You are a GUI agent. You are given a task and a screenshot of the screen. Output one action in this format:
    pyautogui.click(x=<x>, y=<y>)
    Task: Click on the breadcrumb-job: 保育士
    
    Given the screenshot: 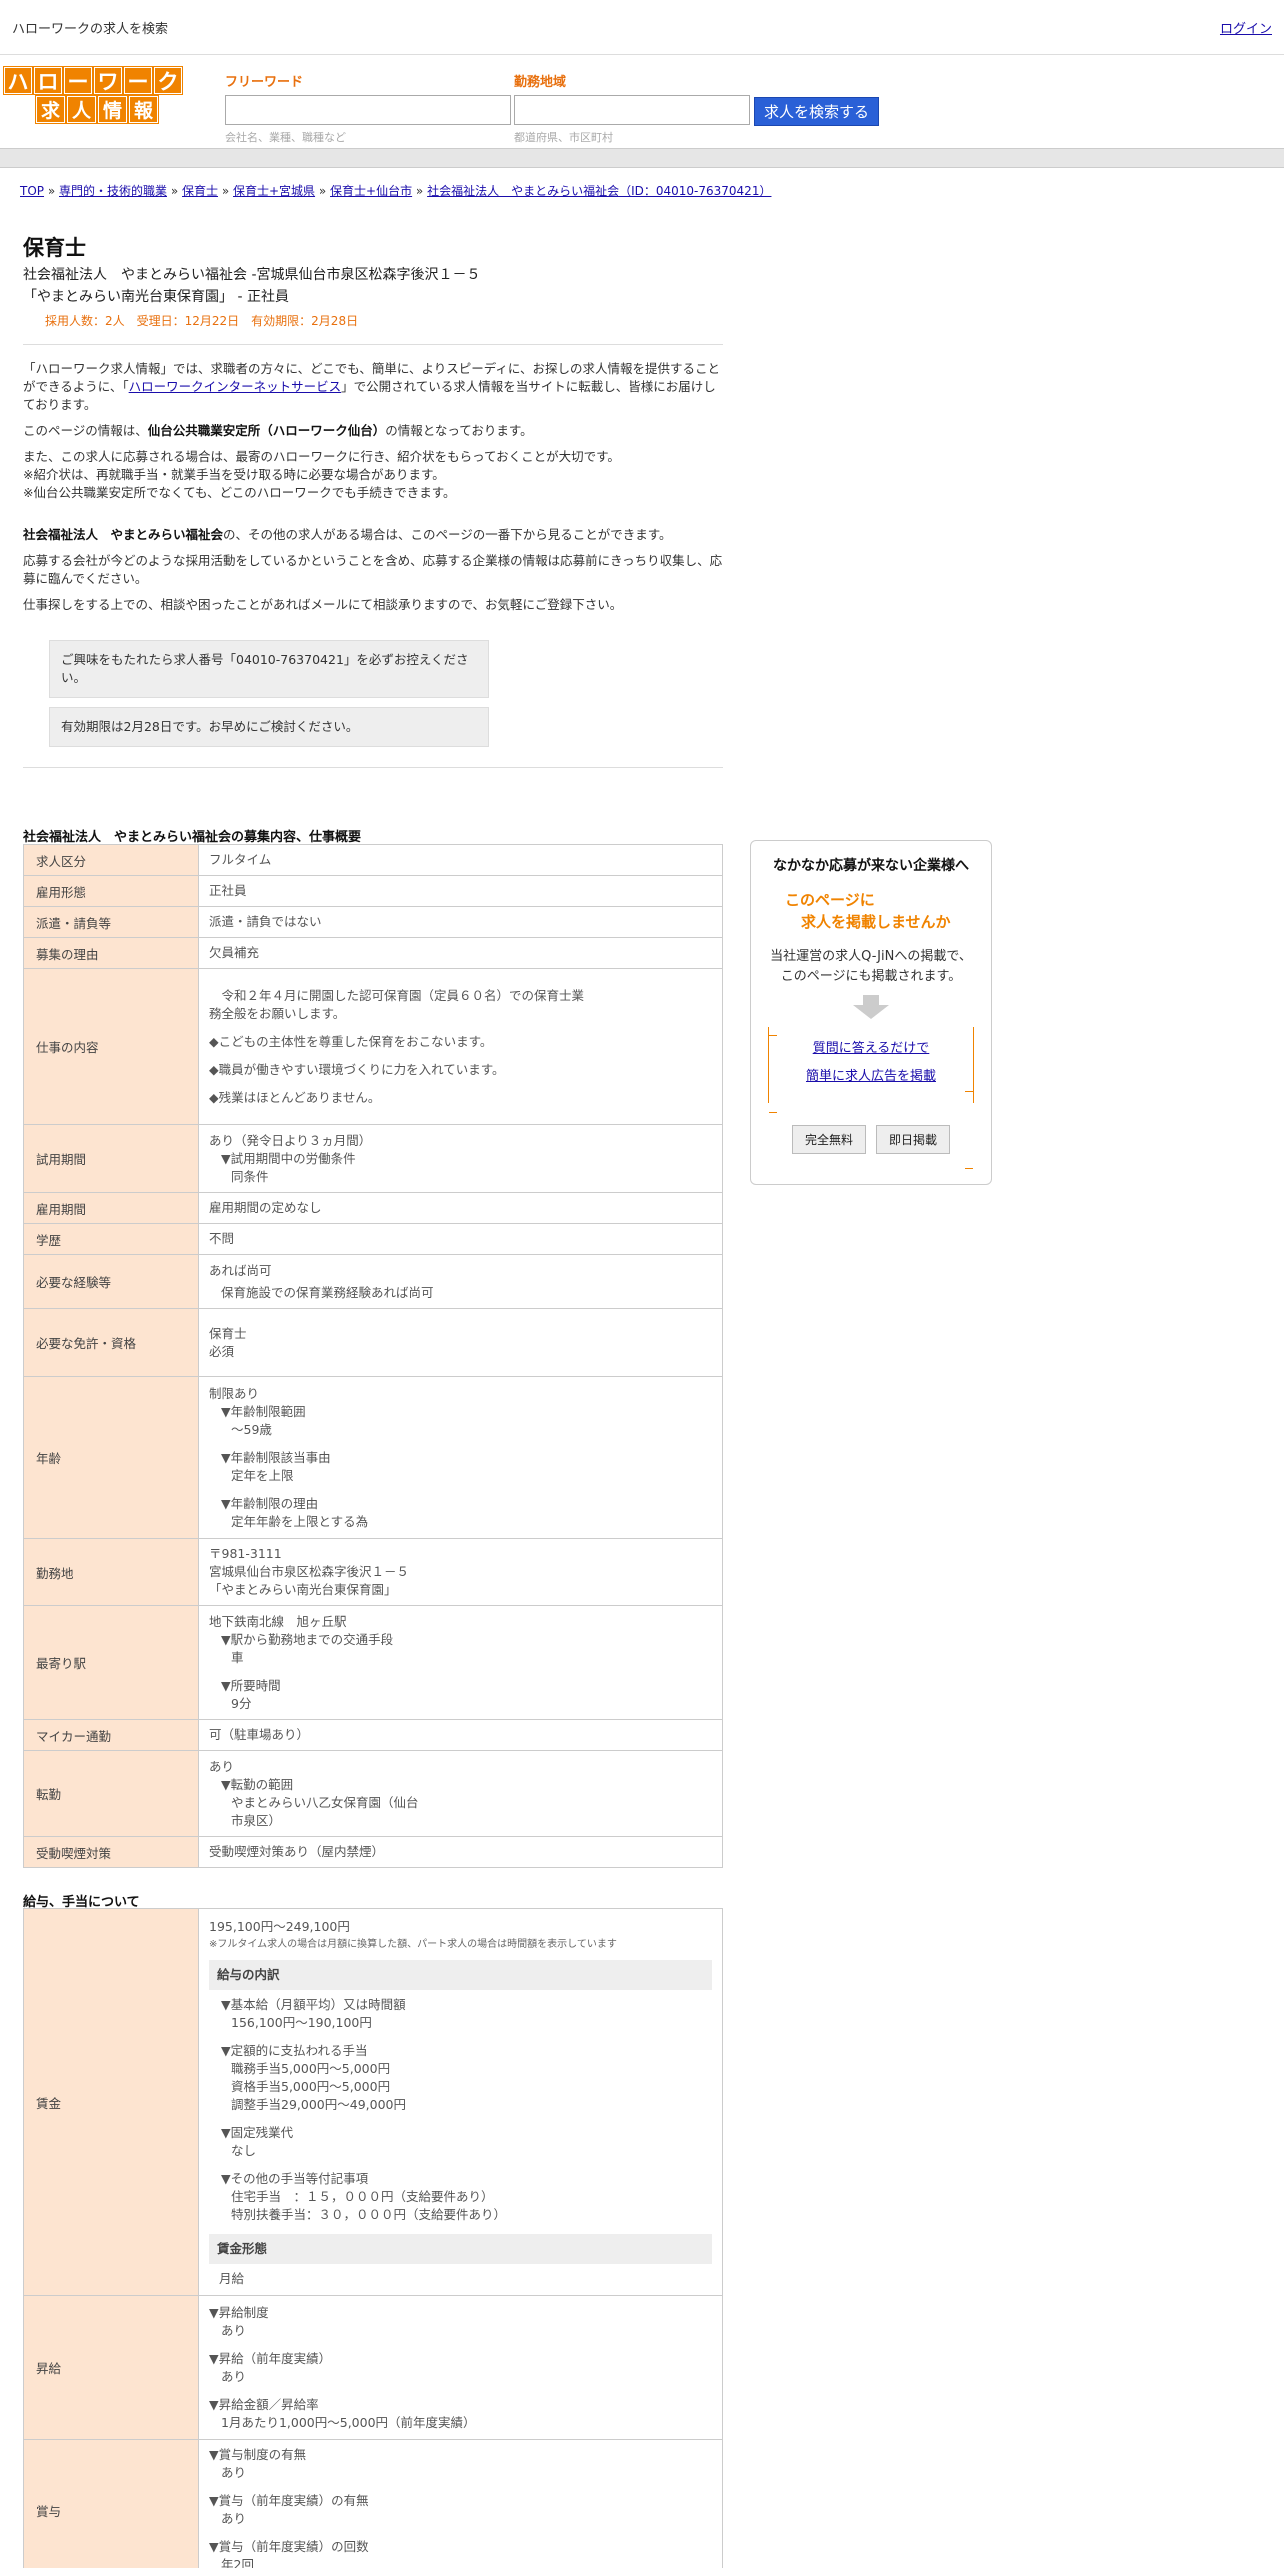 What is the action you would take?
    pyautogui.click(x=200, y=191)
    